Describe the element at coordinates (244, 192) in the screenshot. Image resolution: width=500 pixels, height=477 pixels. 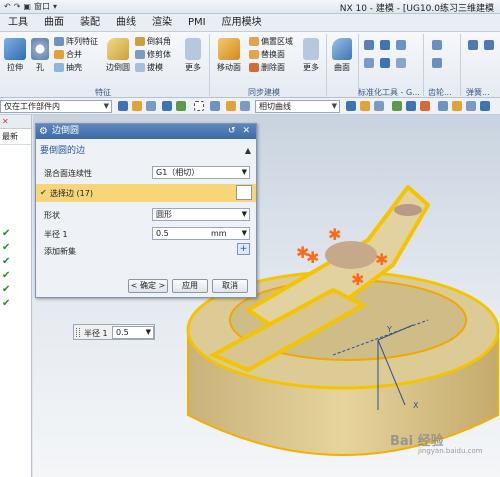
I see `cube-icon` at that location.